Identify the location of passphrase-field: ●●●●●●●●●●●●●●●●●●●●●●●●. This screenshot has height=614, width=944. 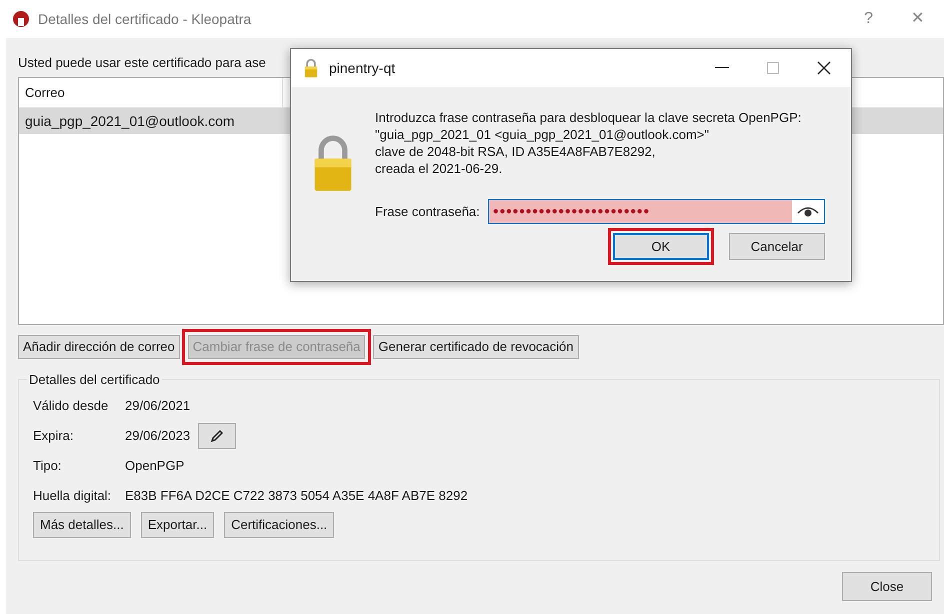
(656, 211).